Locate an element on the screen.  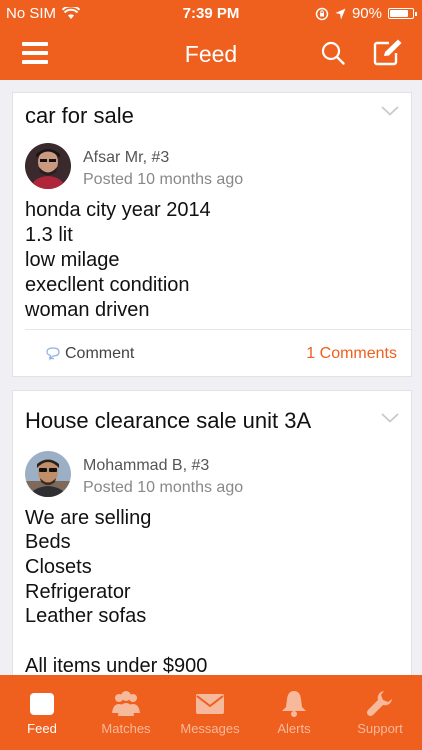
battery-level is located at coordinates (399, 13).